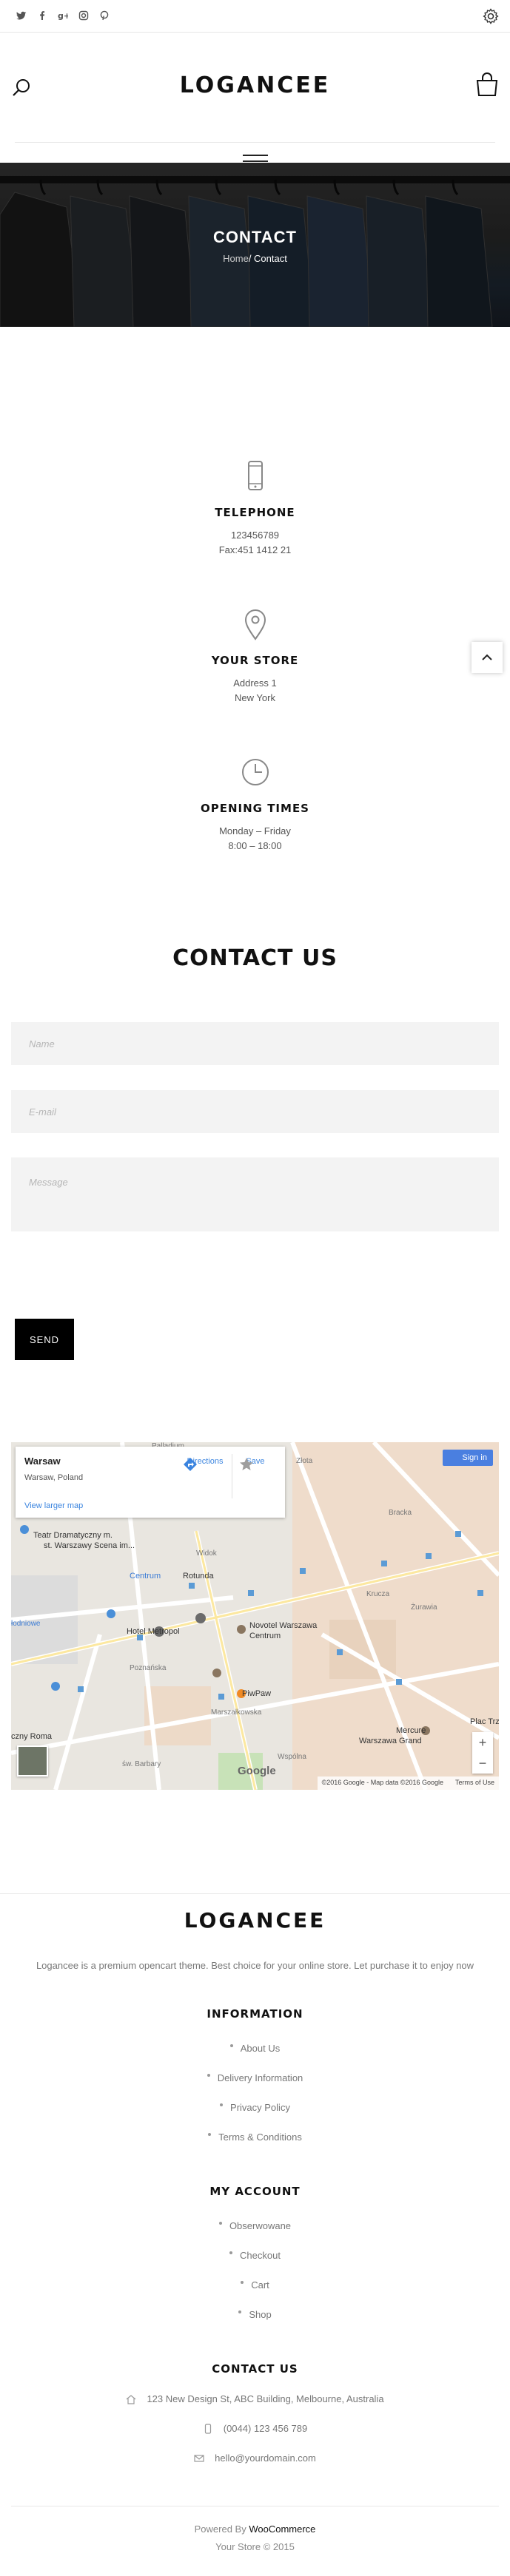 The height and width of the screenshot is (2576, 510). Describe the element at coordinates (255, 2225) in the screenshot. I see `footer-link-obserwowane: Obserwowane` at that location.